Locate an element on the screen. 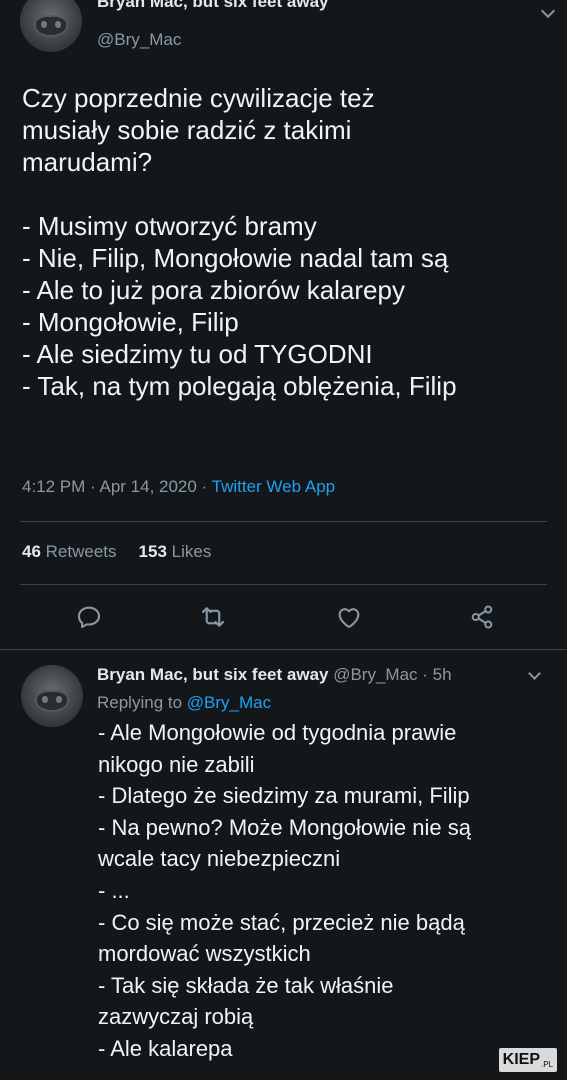 The width and height of the screenshot is (567, 1080). tweet-text-line: marudami? is located at coordinates (87, 162).